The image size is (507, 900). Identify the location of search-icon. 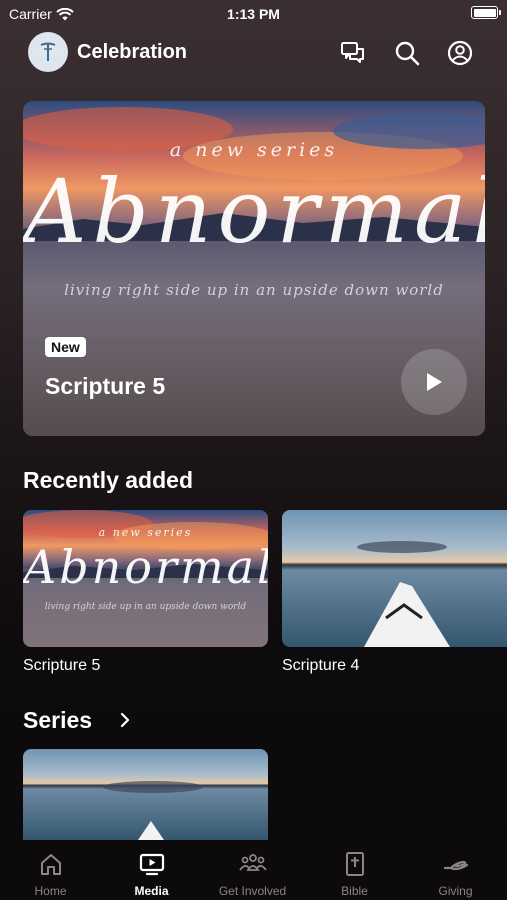
(407, 53).